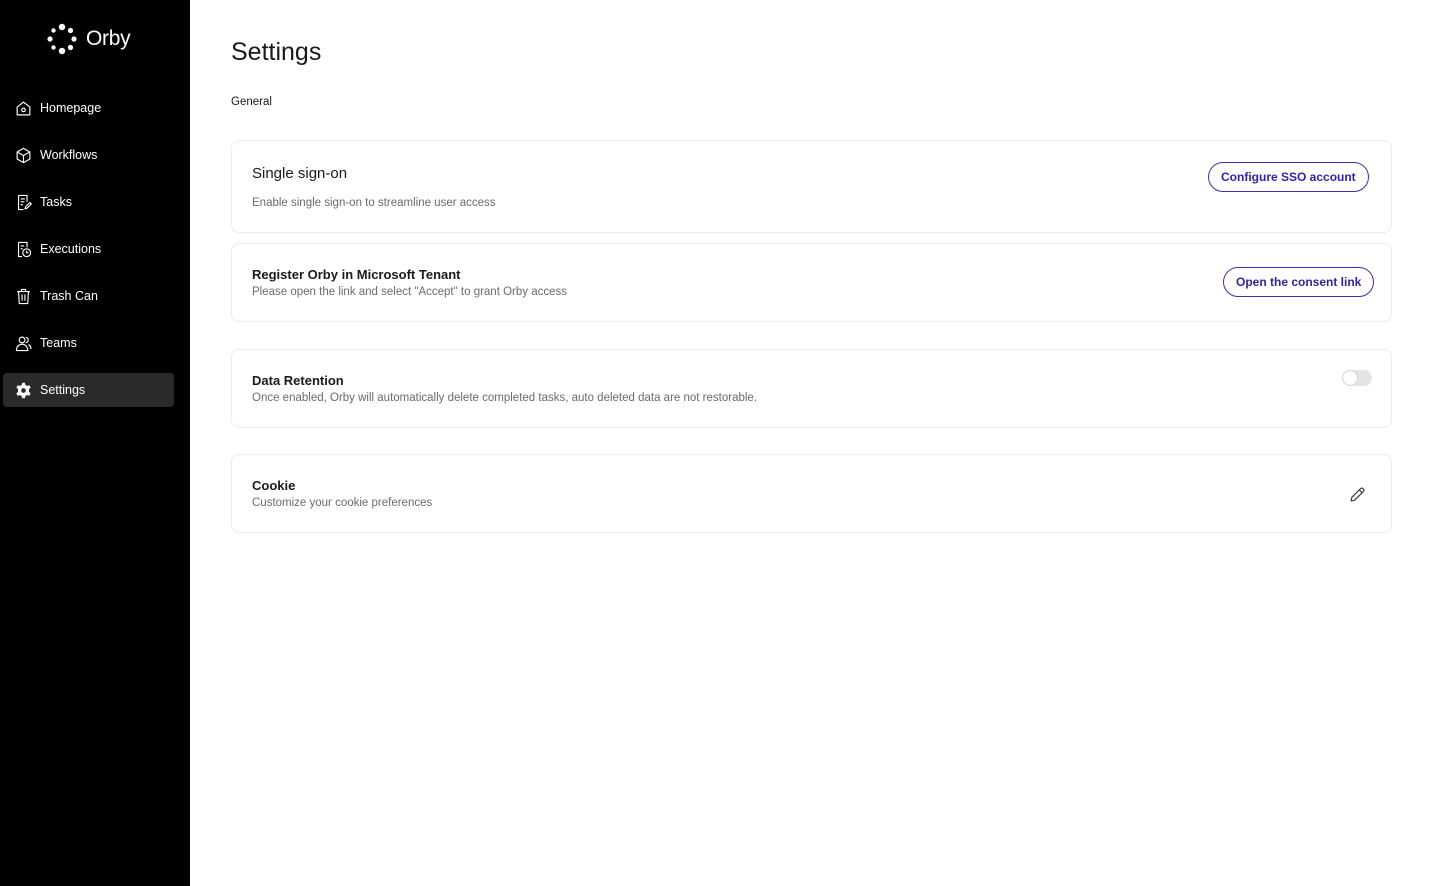 This screenshot has width=1440, height=886. I want to click on cube-icon, so click(23, 155).